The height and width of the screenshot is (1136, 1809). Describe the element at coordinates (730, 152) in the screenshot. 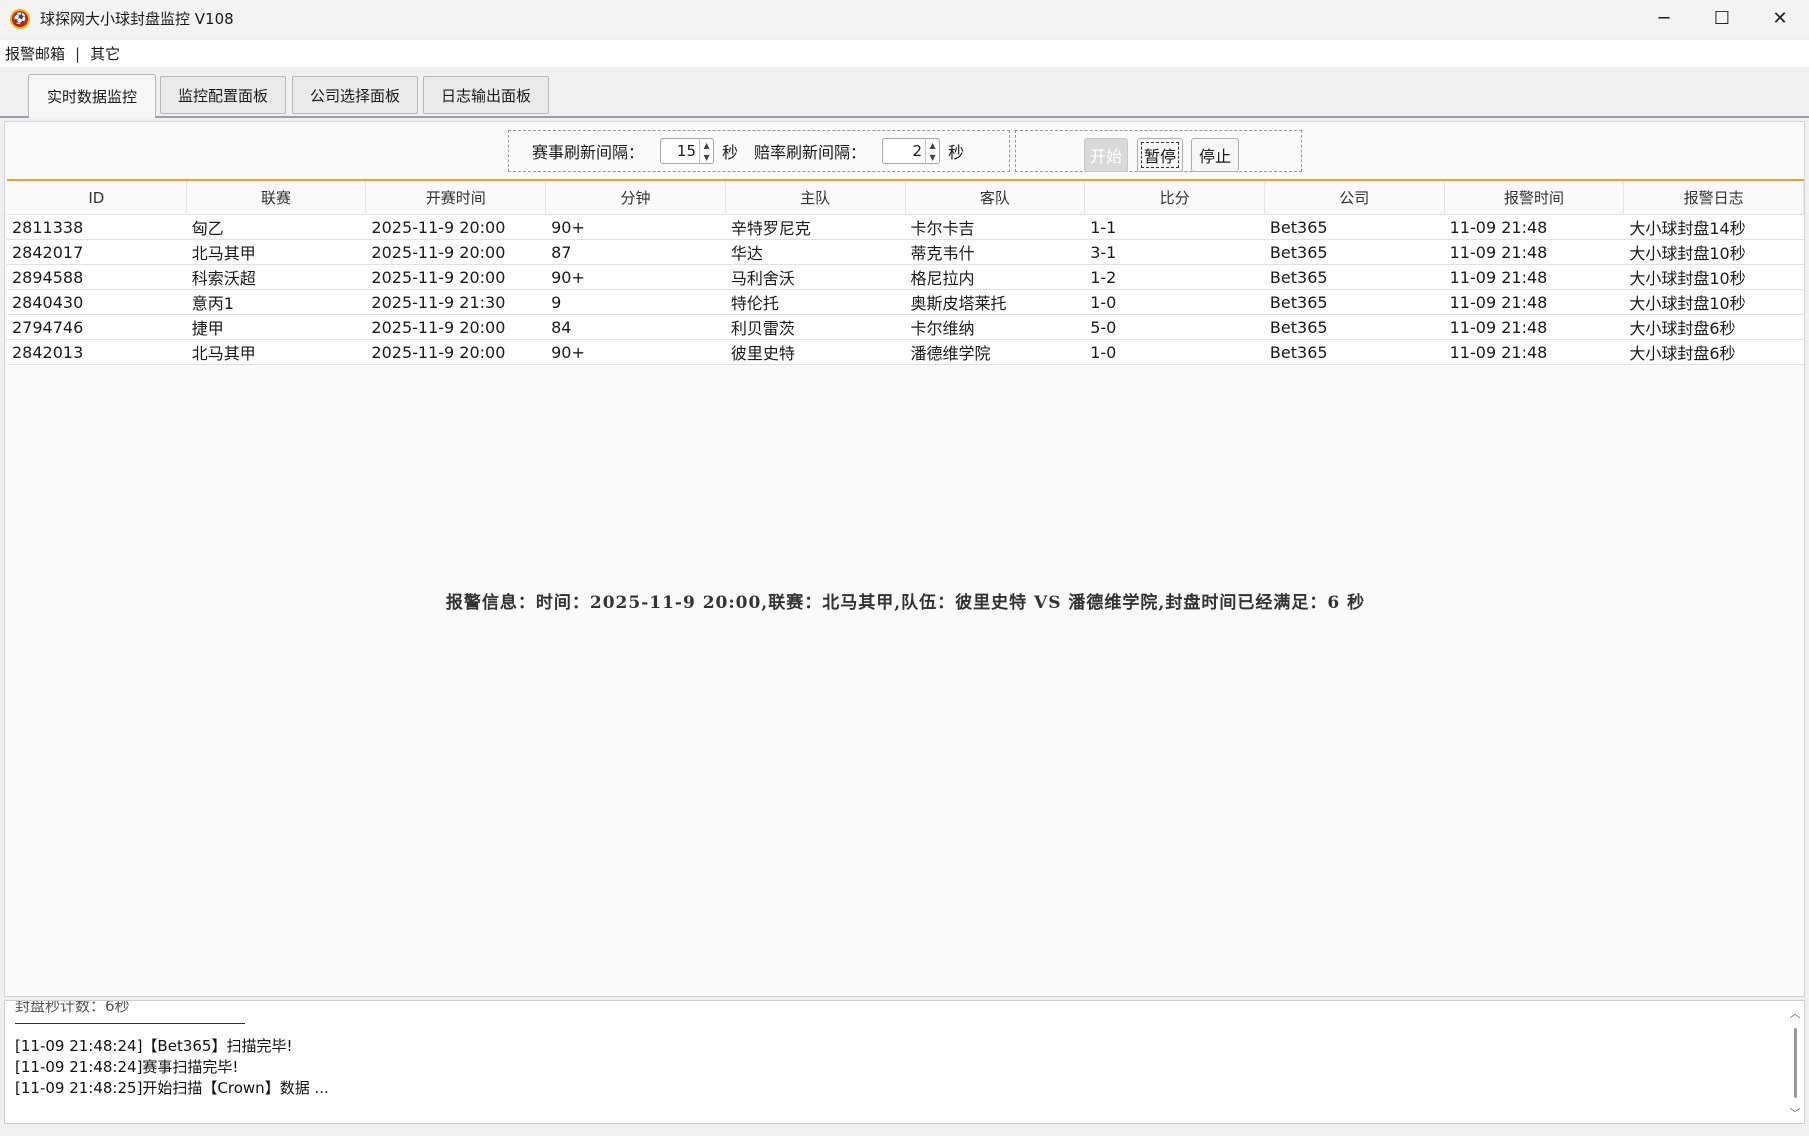

I see `event-refresh-unit: 秒` at that location.